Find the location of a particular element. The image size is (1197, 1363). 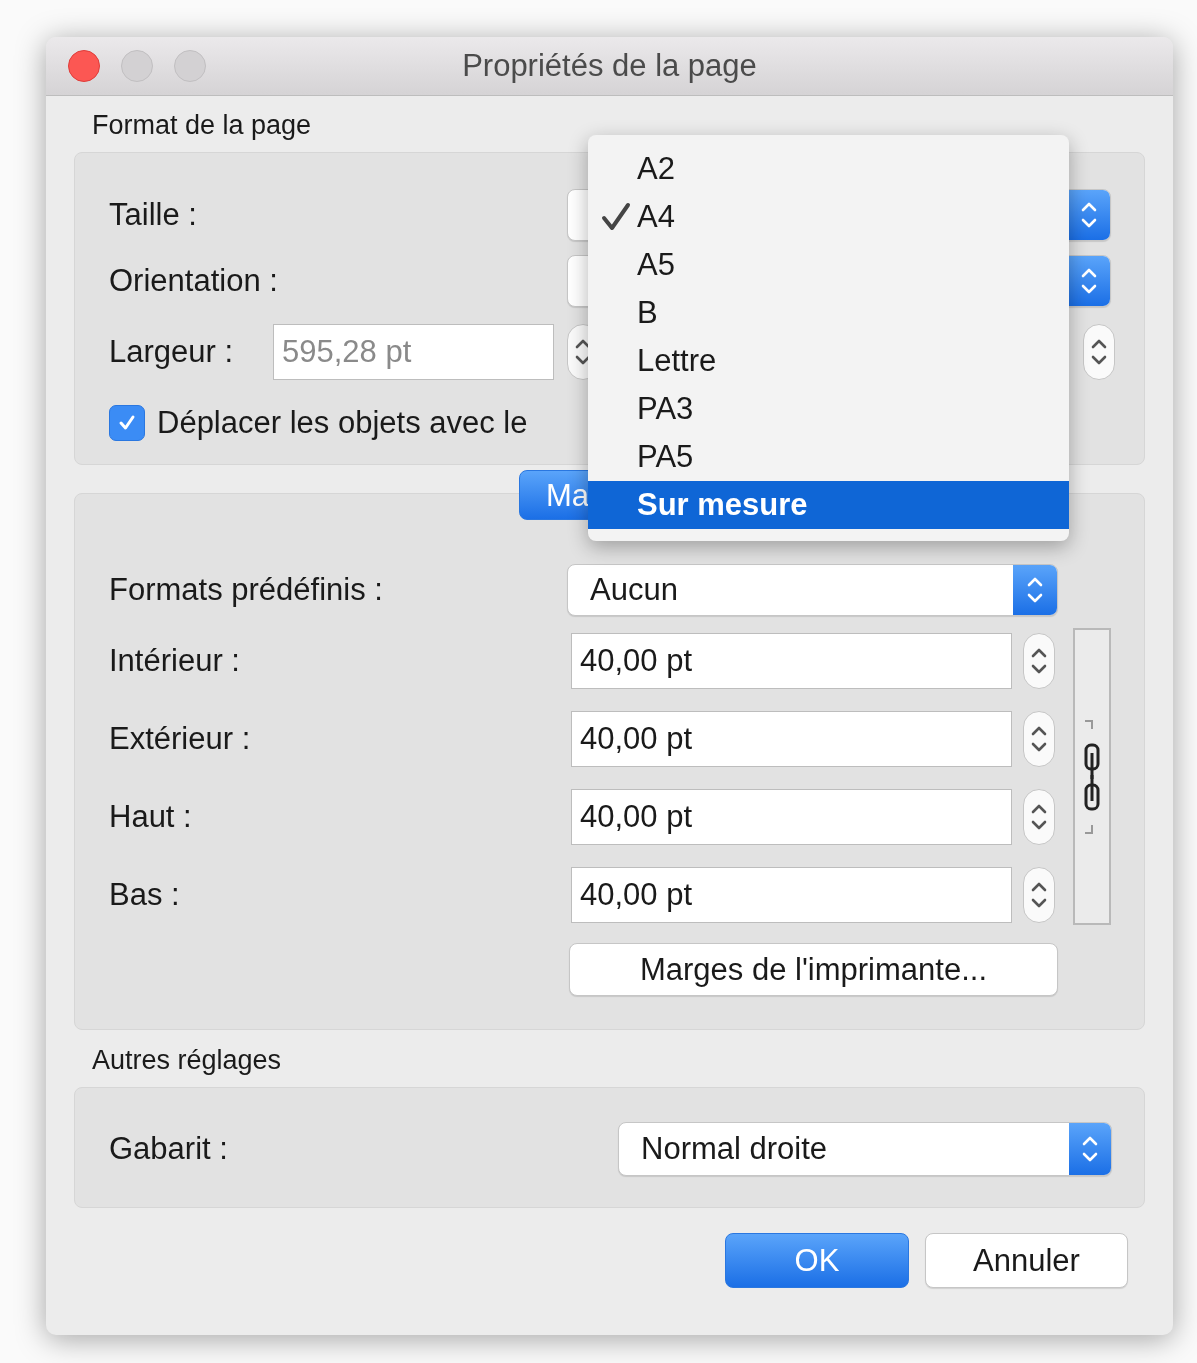

field-label: Extérieur : is located at coordinates (180, 739).